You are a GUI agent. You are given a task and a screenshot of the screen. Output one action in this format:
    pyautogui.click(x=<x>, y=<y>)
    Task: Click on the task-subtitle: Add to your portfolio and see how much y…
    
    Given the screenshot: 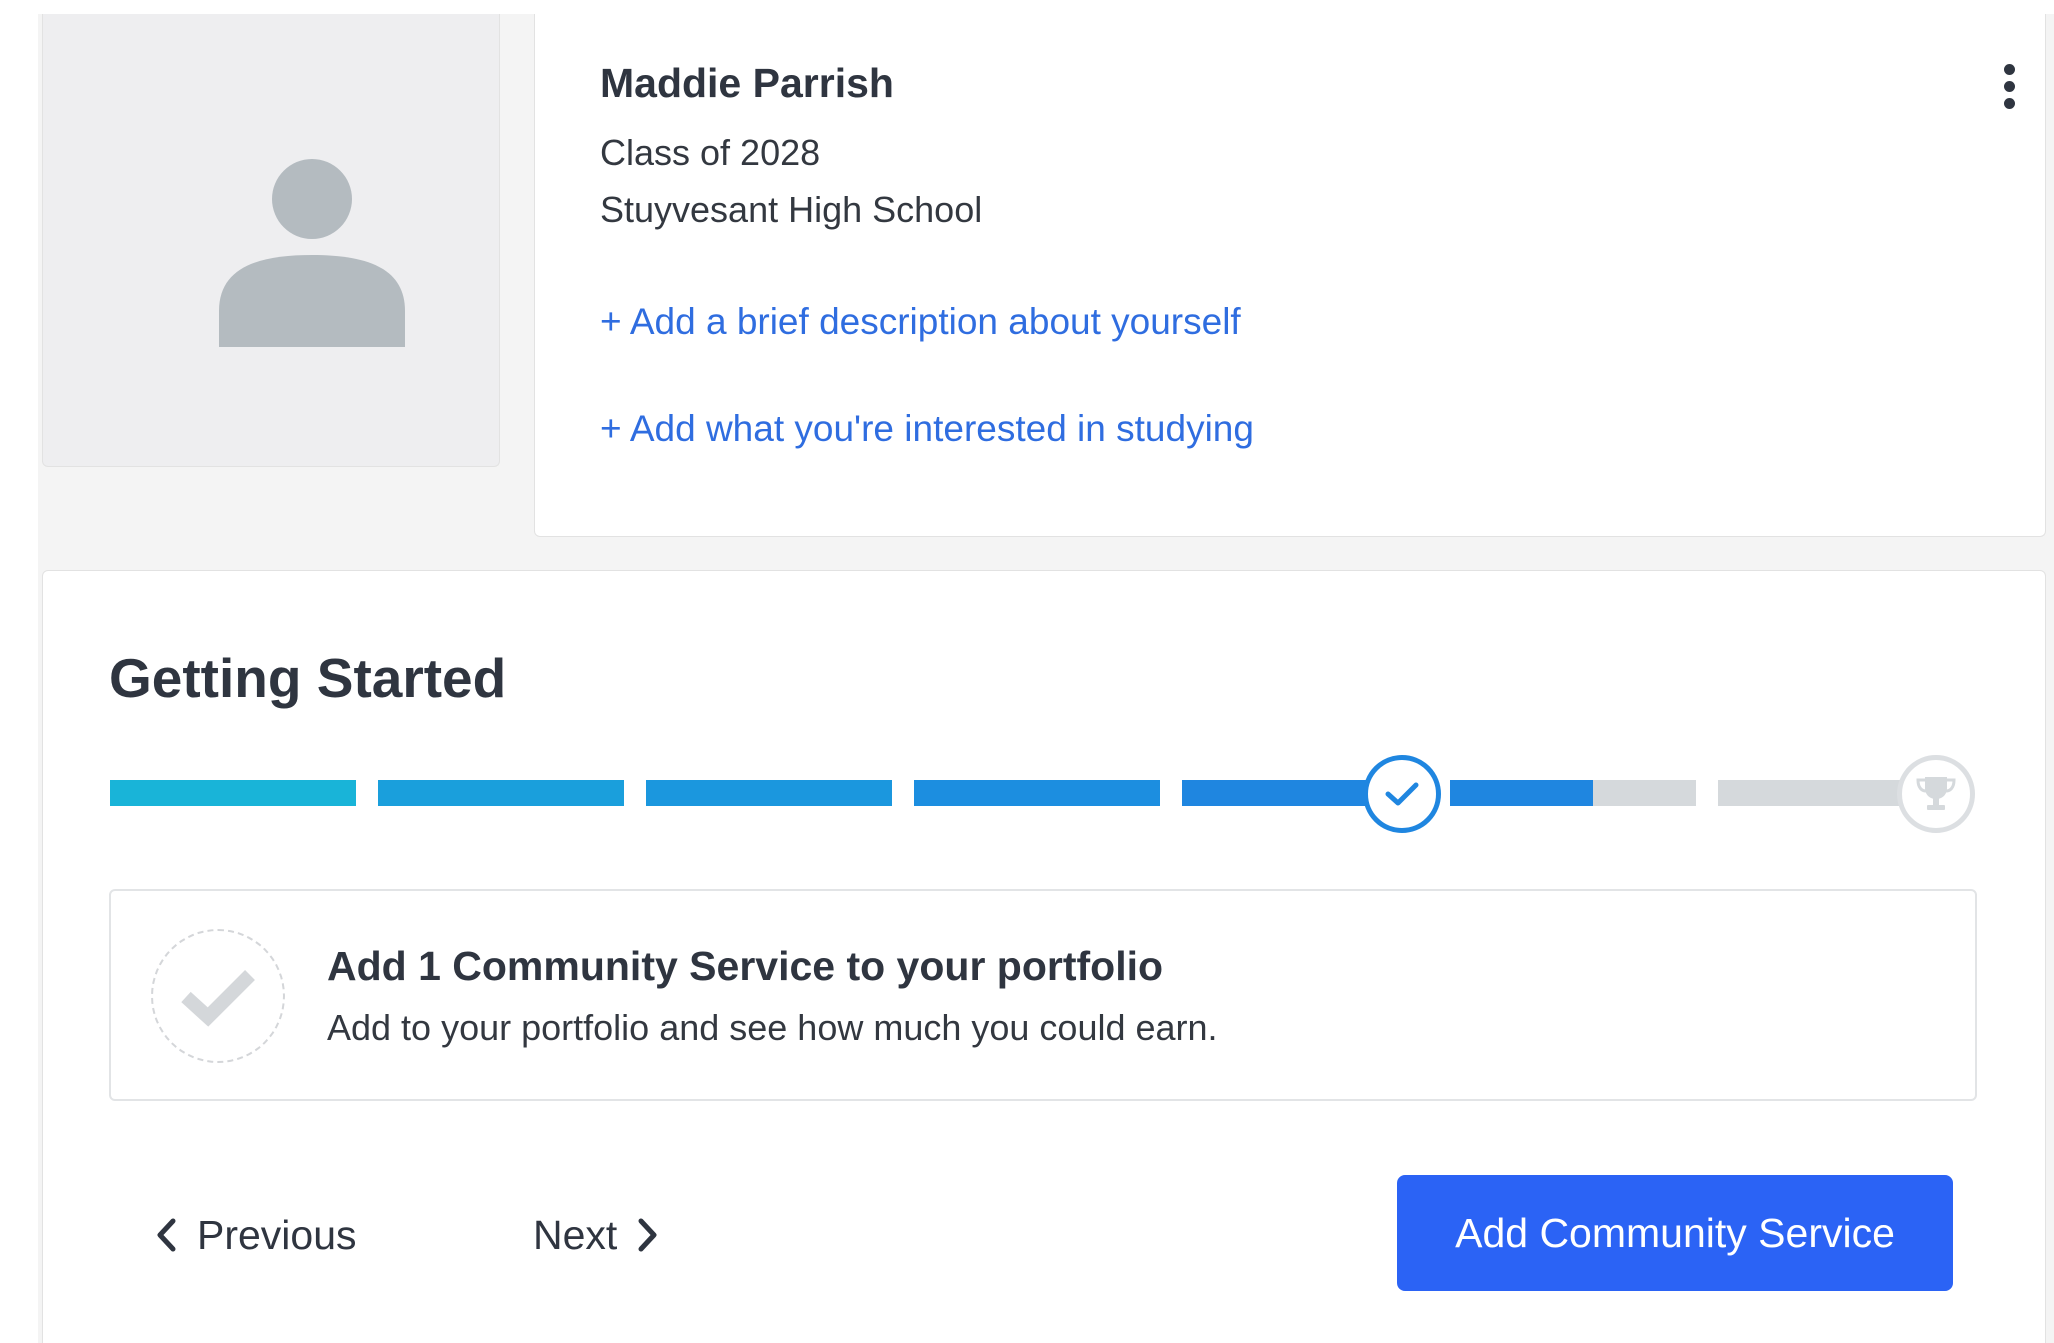 What is the action you would take?
    pyautogui.click(x=772, y=1027)
    